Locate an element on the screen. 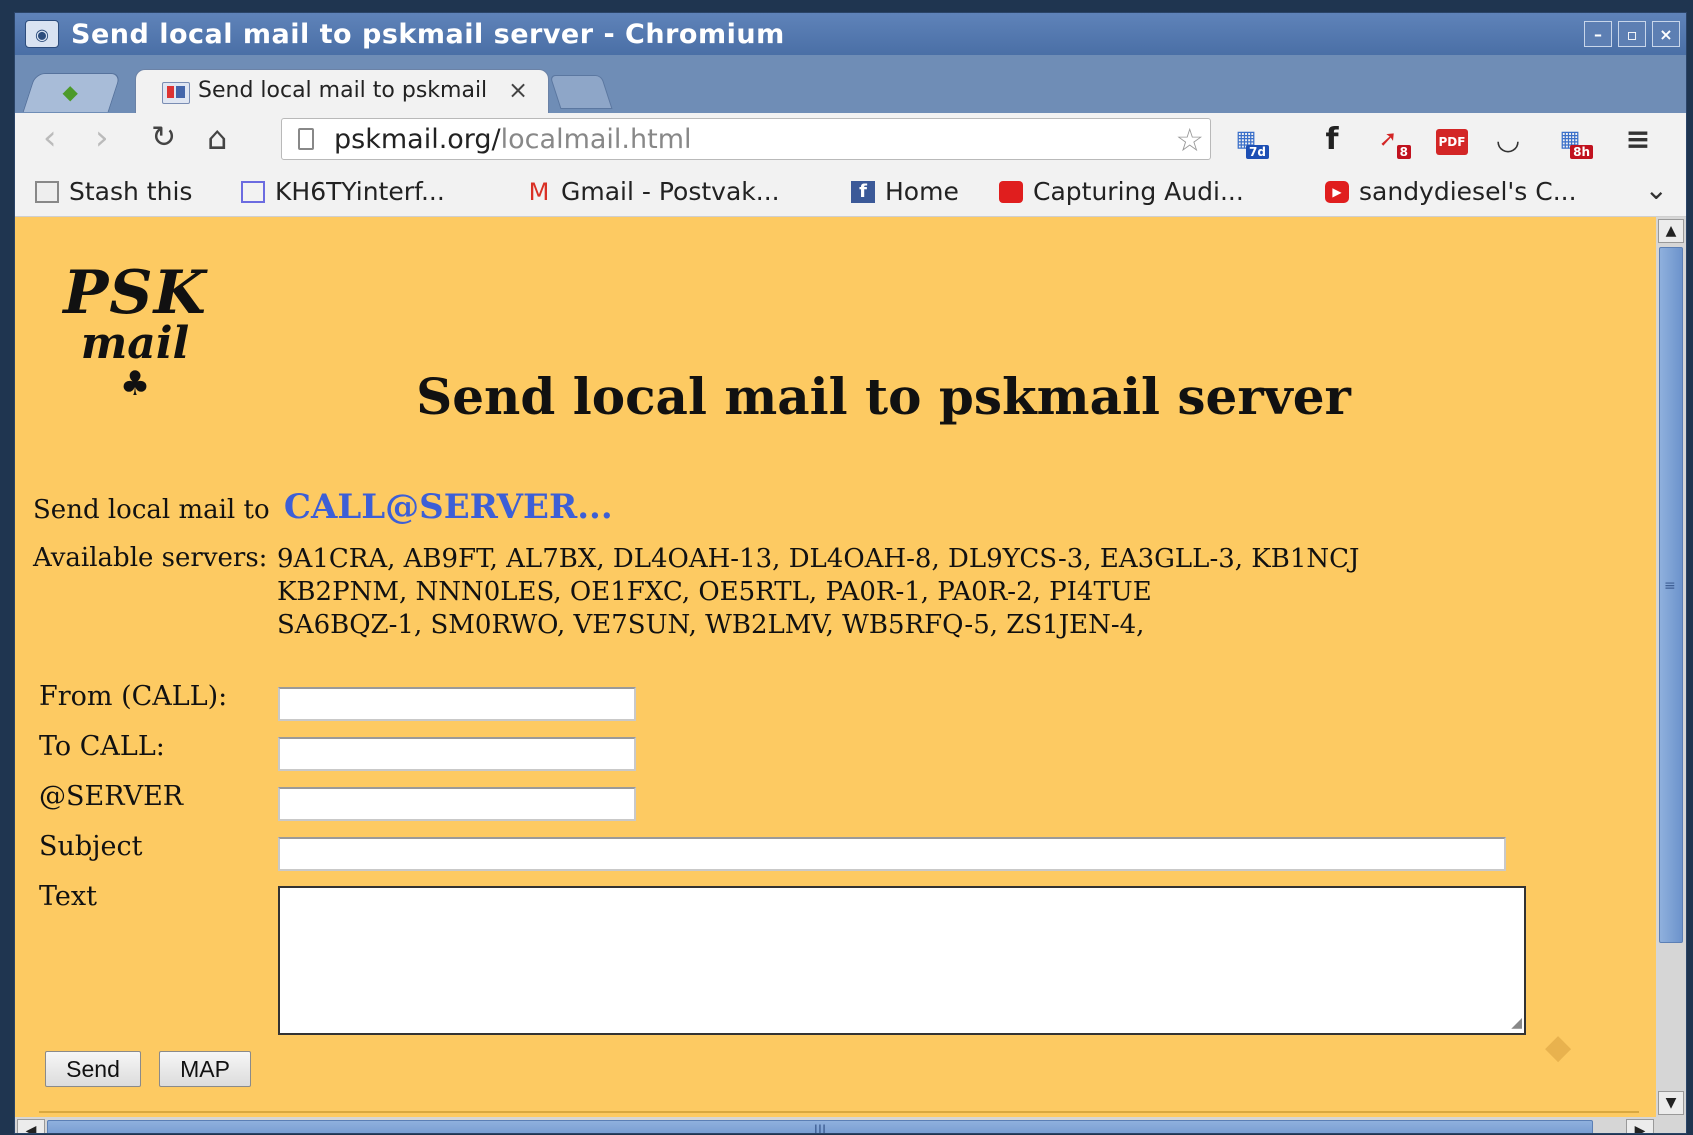 The width and height of the screenshot is (1693, 1135). calendar-ext-icon: ▦ 7d is located at coordinates (1248, 140).